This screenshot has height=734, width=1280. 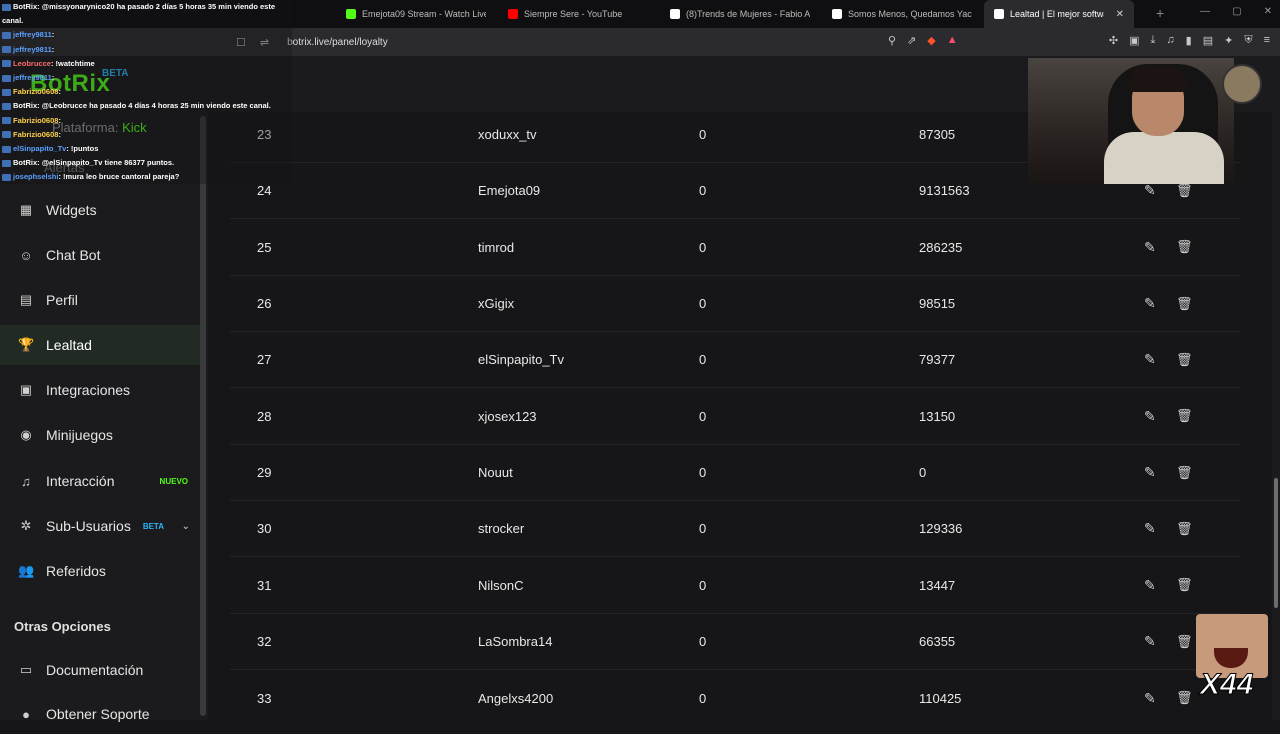 I want to click on chat-username: jeffrey9811, so click(x=32, y=35).